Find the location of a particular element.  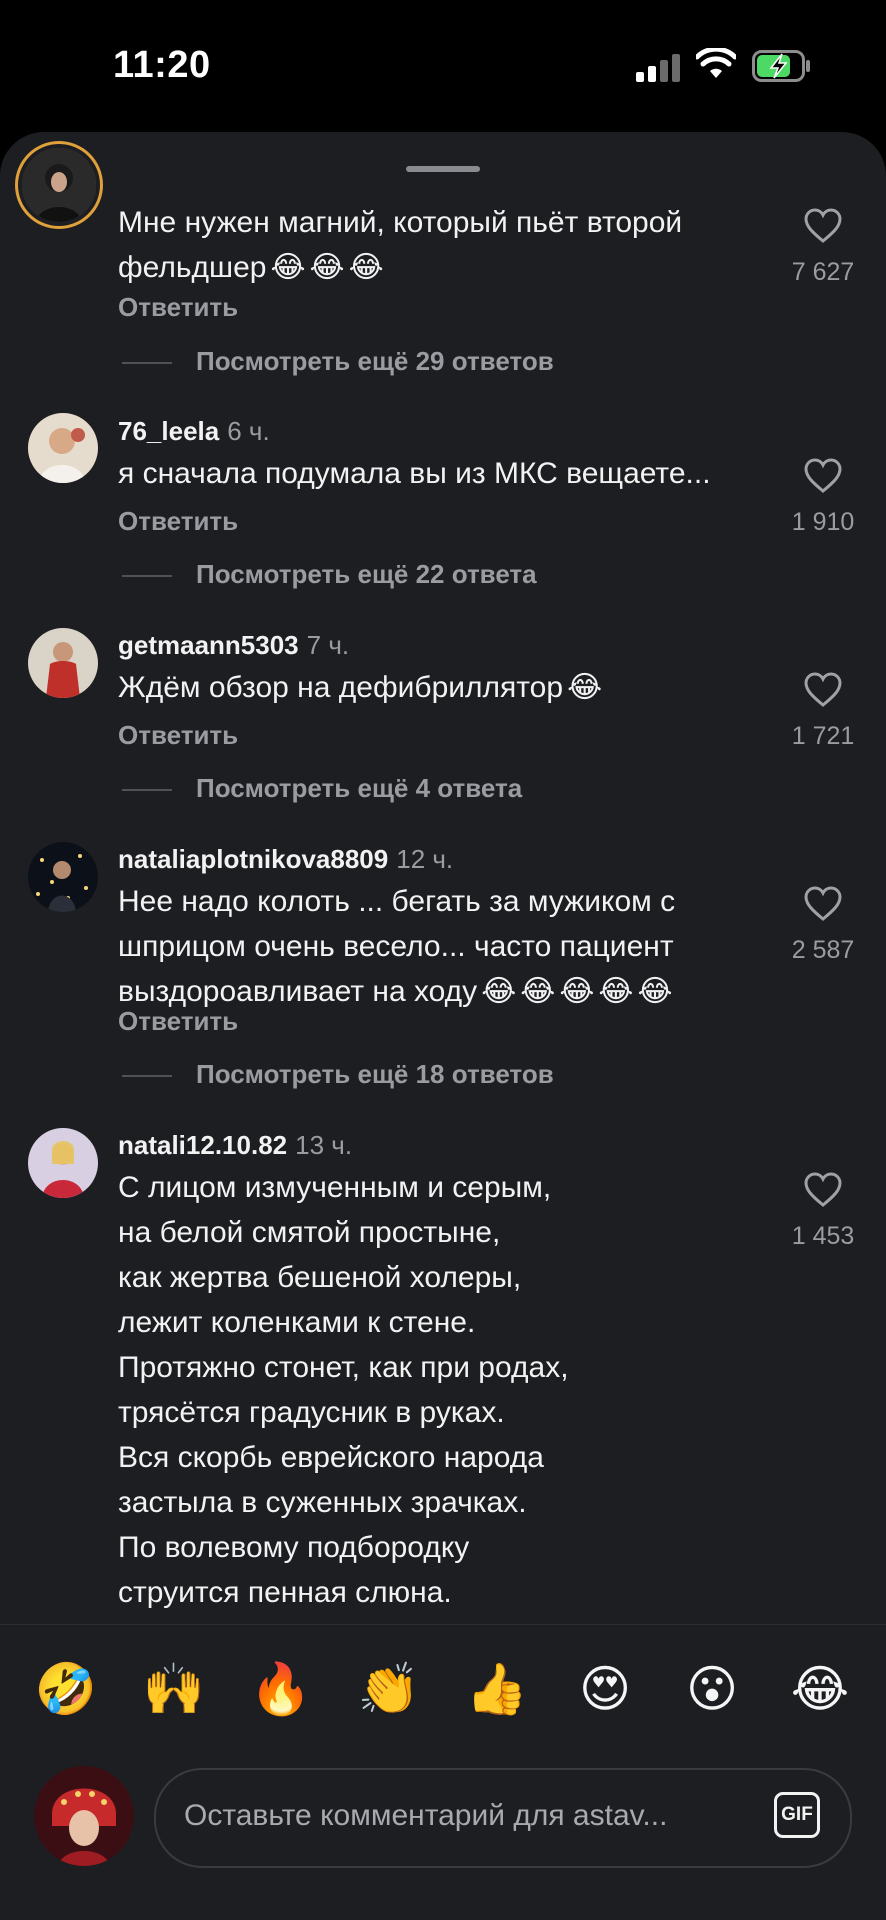

battery-charging-icon is located at coordinates (781, 66).